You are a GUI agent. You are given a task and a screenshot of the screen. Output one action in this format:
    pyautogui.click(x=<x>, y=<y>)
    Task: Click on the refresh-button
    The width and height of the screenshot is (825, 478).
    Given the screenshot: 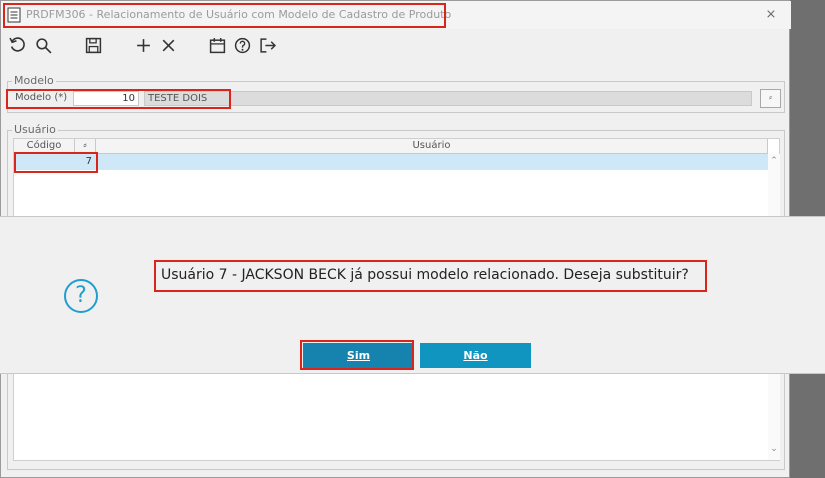 What is the action you would take?
    pyautogui.click(x=17, y=45)
    